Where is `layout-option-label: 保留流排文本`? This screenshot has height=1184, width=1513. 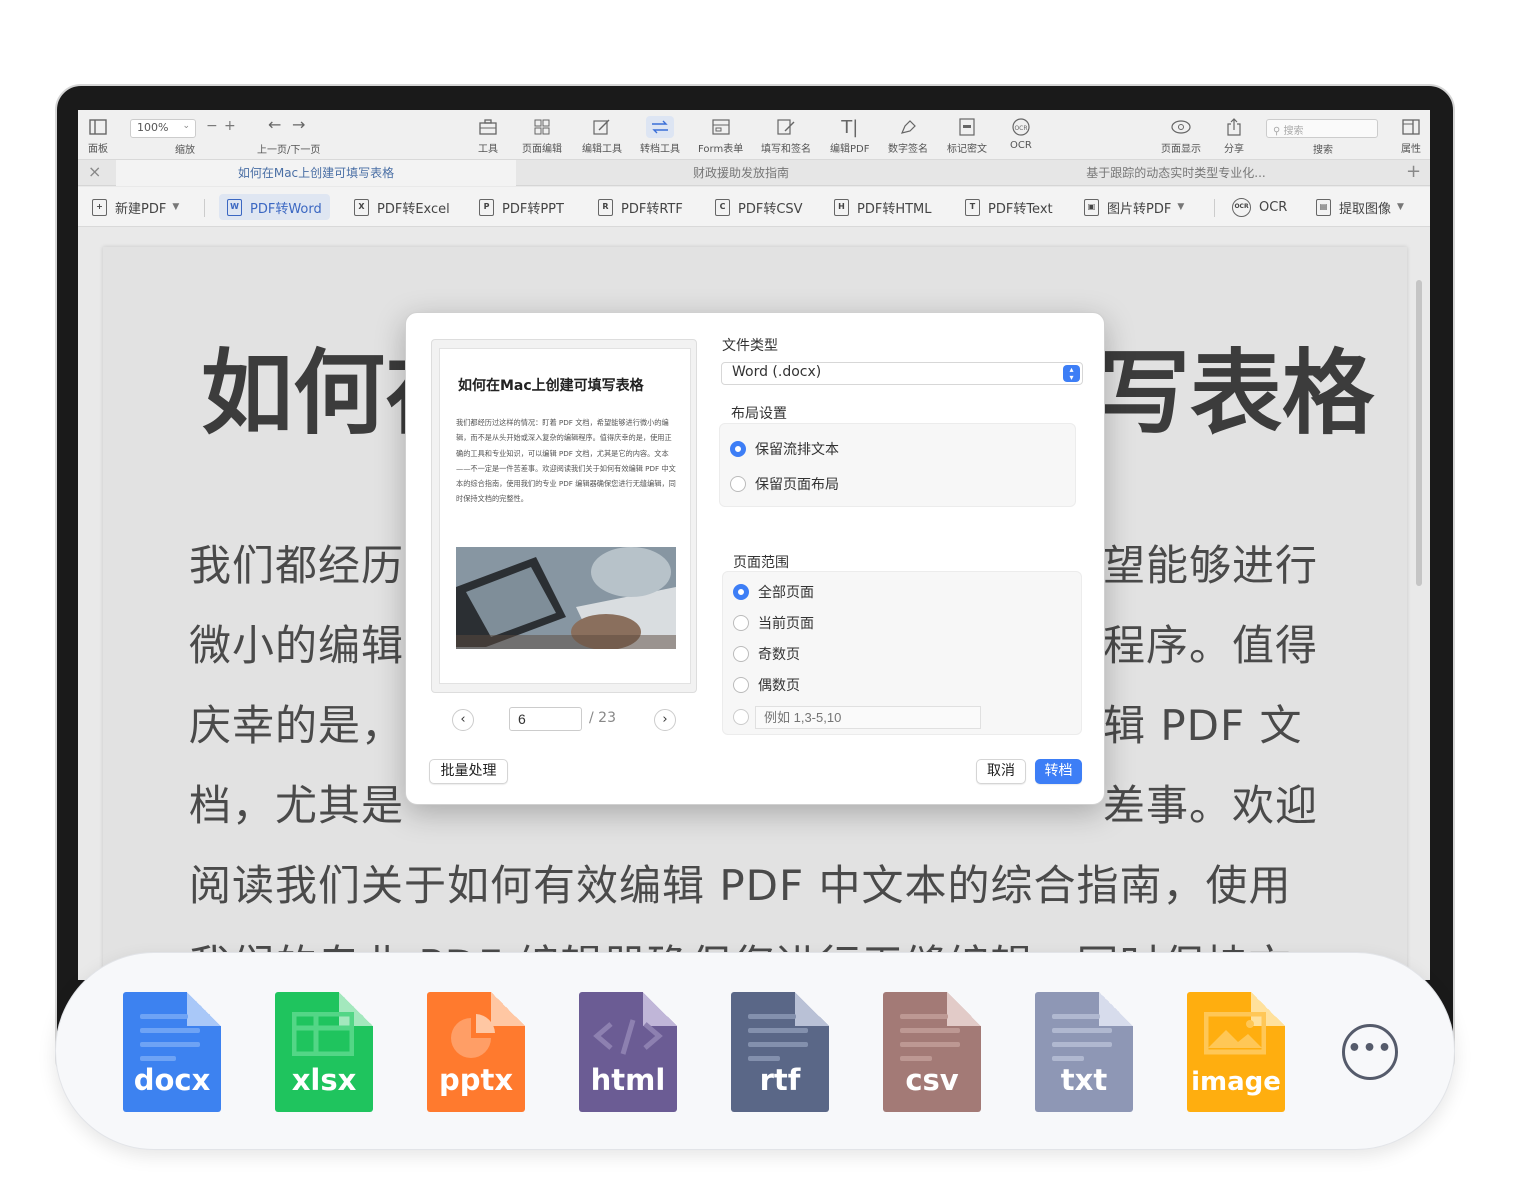 layout-option-label: 保留流排文本 is located at coordinates (797, 450).